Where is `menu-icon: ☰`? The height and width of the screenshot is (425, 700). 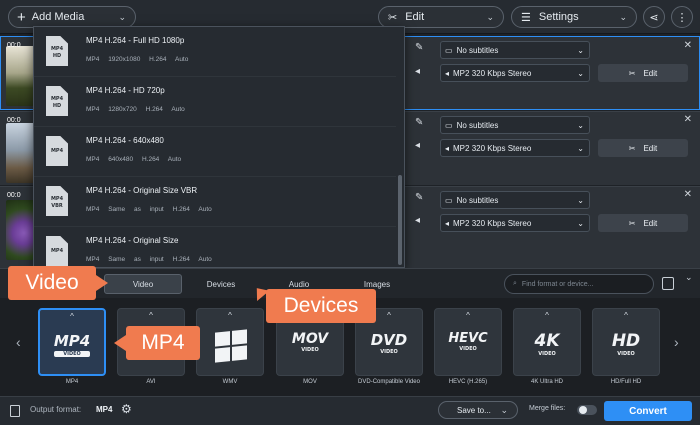
menu-icon: ☰ is located at coordinates (526, 17).